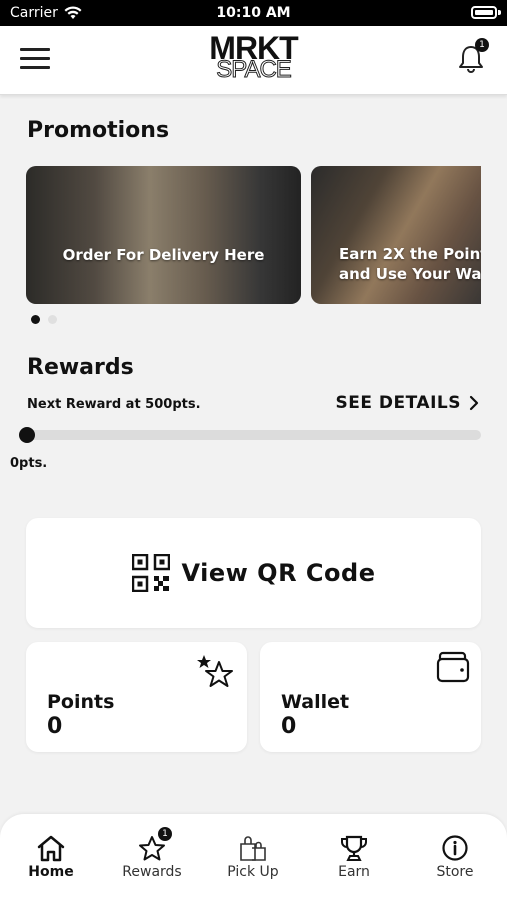  Describe the element at coordinates (163, 255) in the screenshot. I see `promo-card-label: Order For Delivery Here` at that location.